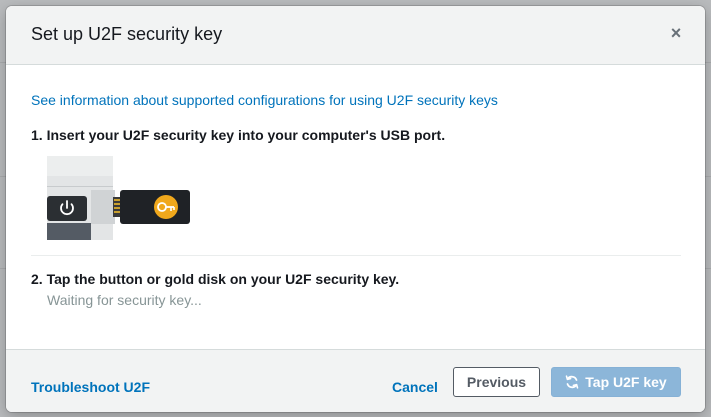  Describe the element at coordinates (118, 198) in the screenshot. I see `usb-key-illustration` at that location.